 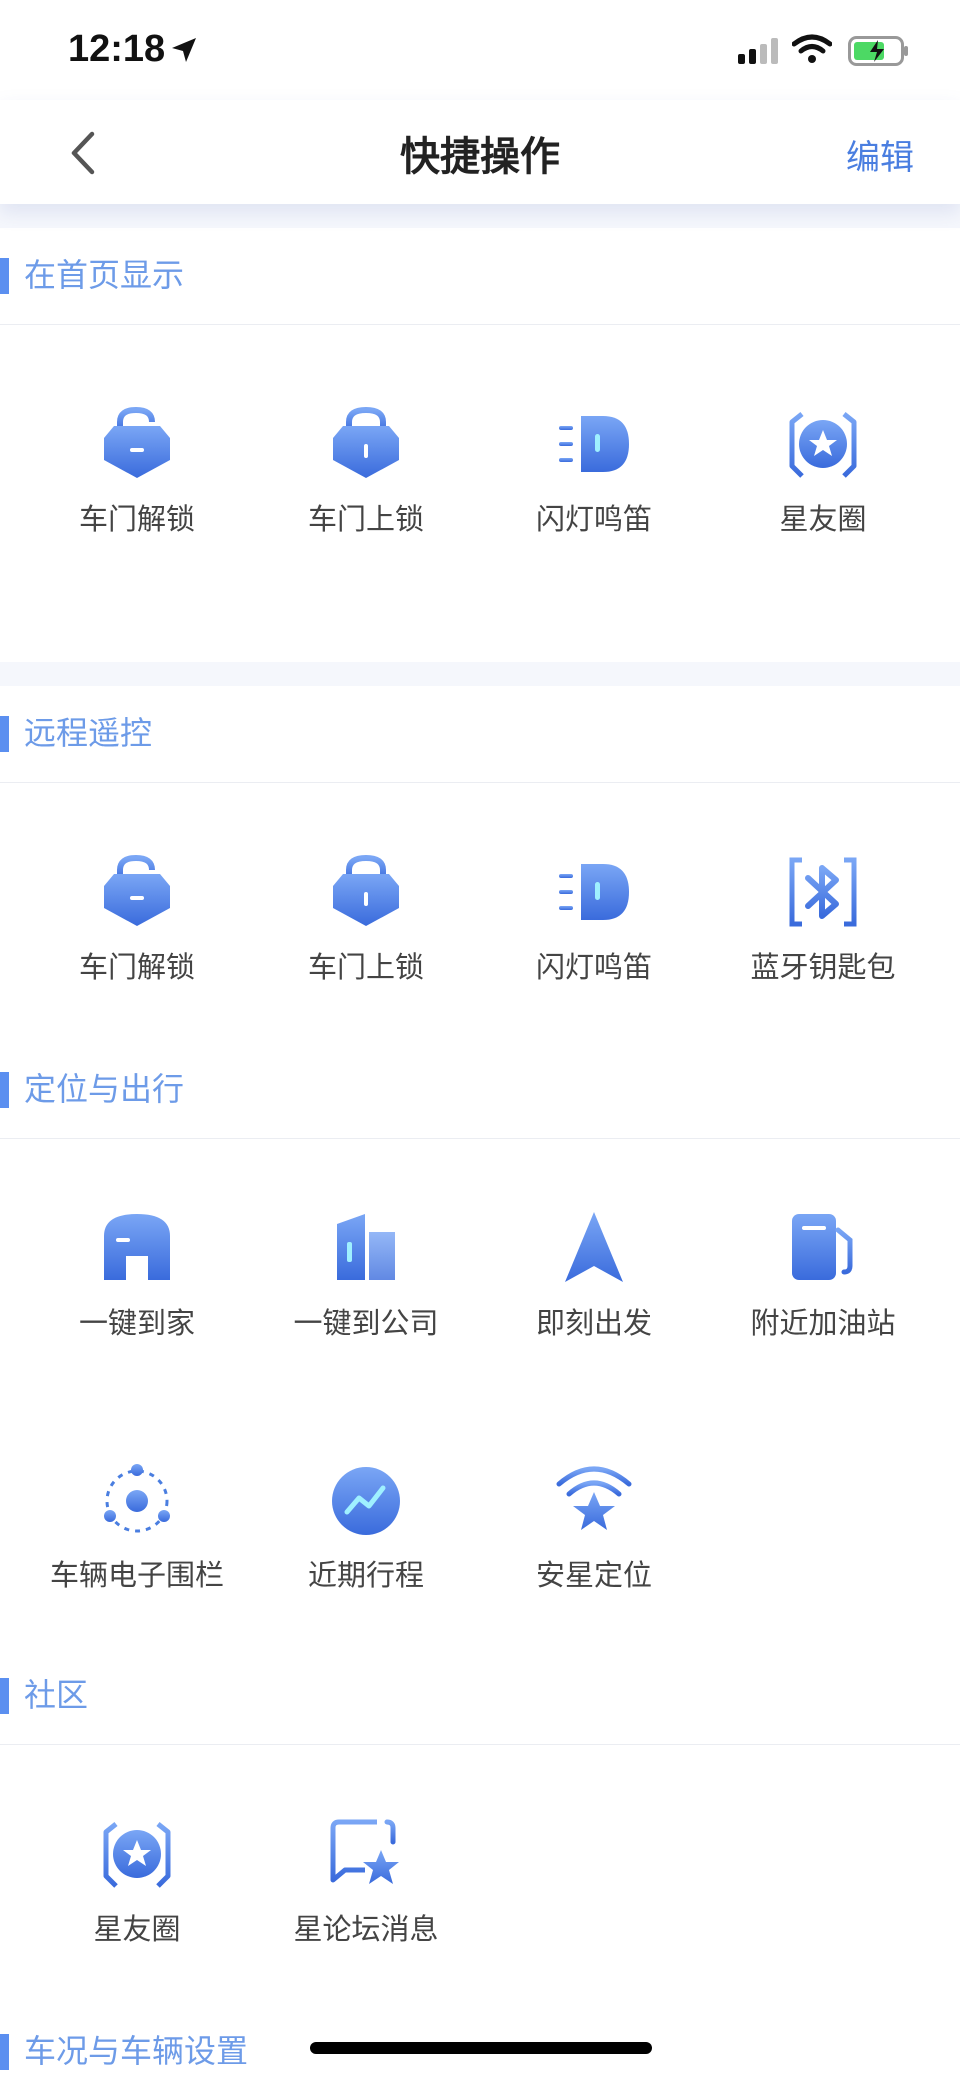 I want to click on trend-chart-icon, so click(x=366, y=1501).